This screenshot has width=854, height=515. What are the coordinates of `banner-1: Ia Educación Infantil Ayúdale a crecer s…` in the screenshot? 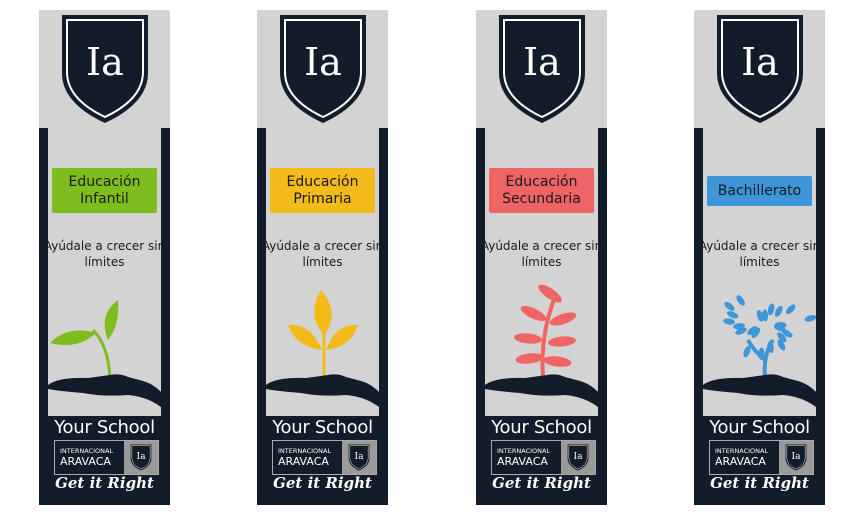 It's located at (104, 257).